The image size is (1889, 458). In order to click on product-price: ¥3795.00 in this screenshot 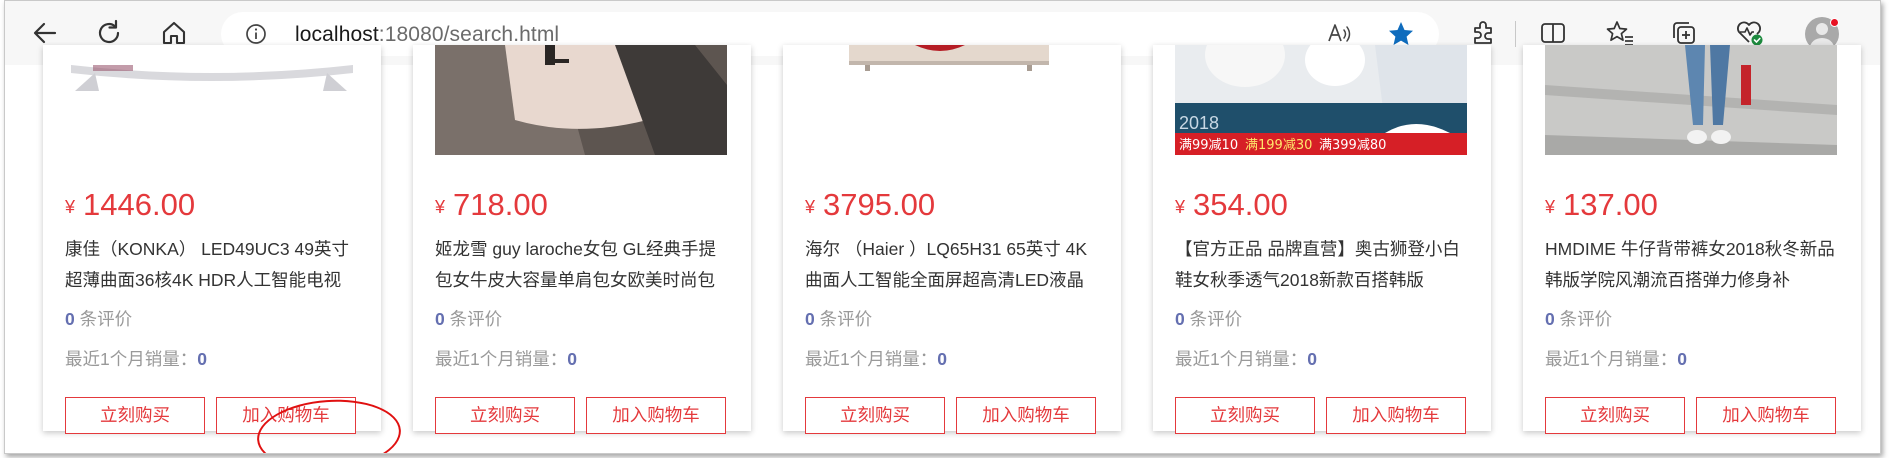, I will do `click(870, 205)`.